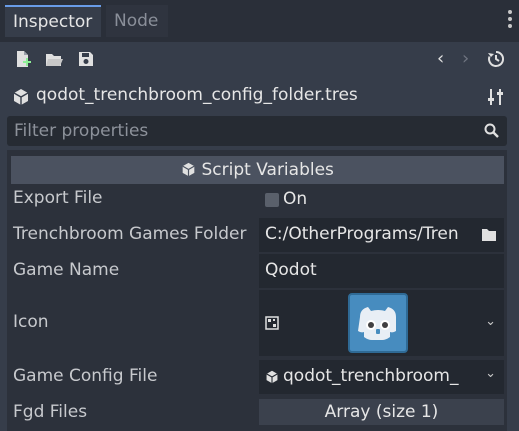  Describe the element at coordinates (465, 58) in the screenshot. I see `chevron-right-icon: ›` at that location.